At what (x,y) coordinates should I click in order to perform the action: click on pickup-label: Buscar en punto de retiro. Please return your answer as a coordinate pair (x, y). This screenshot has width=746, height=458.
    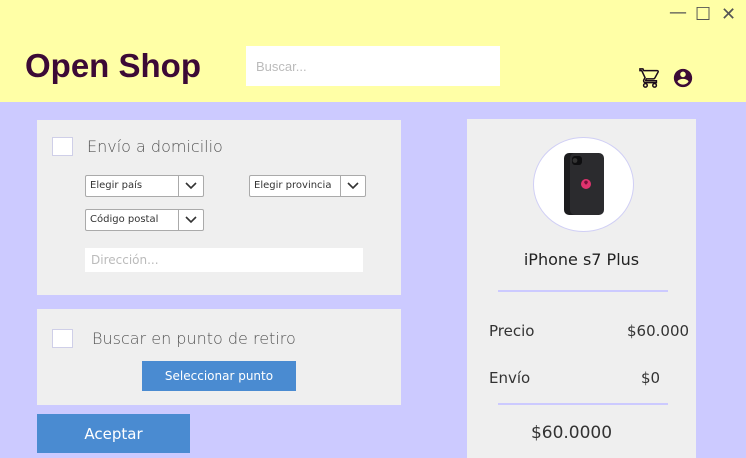
    Looking at the image, I should click on (194, 338).